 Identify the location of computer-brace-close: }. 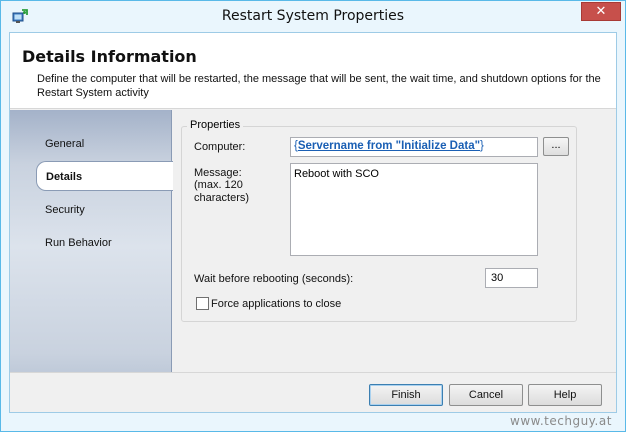
(482, 146).